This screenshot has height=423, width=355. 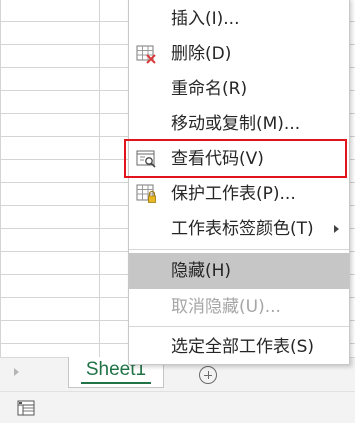 I want to click on menu-item-label: 选定全部工作表(S), so click(x=243, y=347).